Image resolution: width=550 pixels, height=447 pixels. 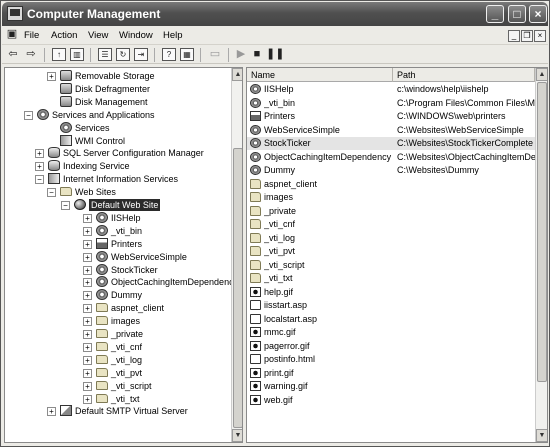 I want to click on column-path: Path, so click(x=464, y=75).